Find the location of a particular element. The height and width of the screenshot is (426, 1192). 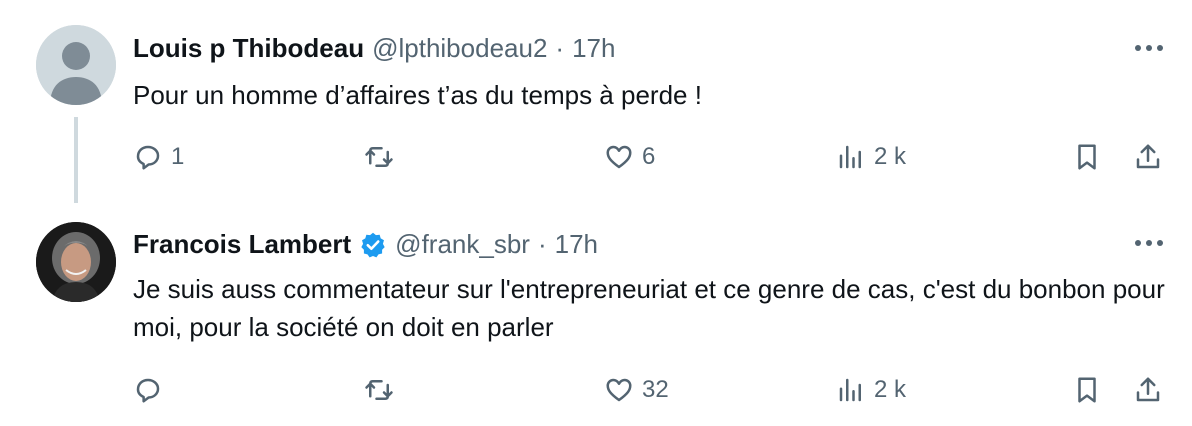

user-handle: @frank_sbr is located at coordinates (462, 244).